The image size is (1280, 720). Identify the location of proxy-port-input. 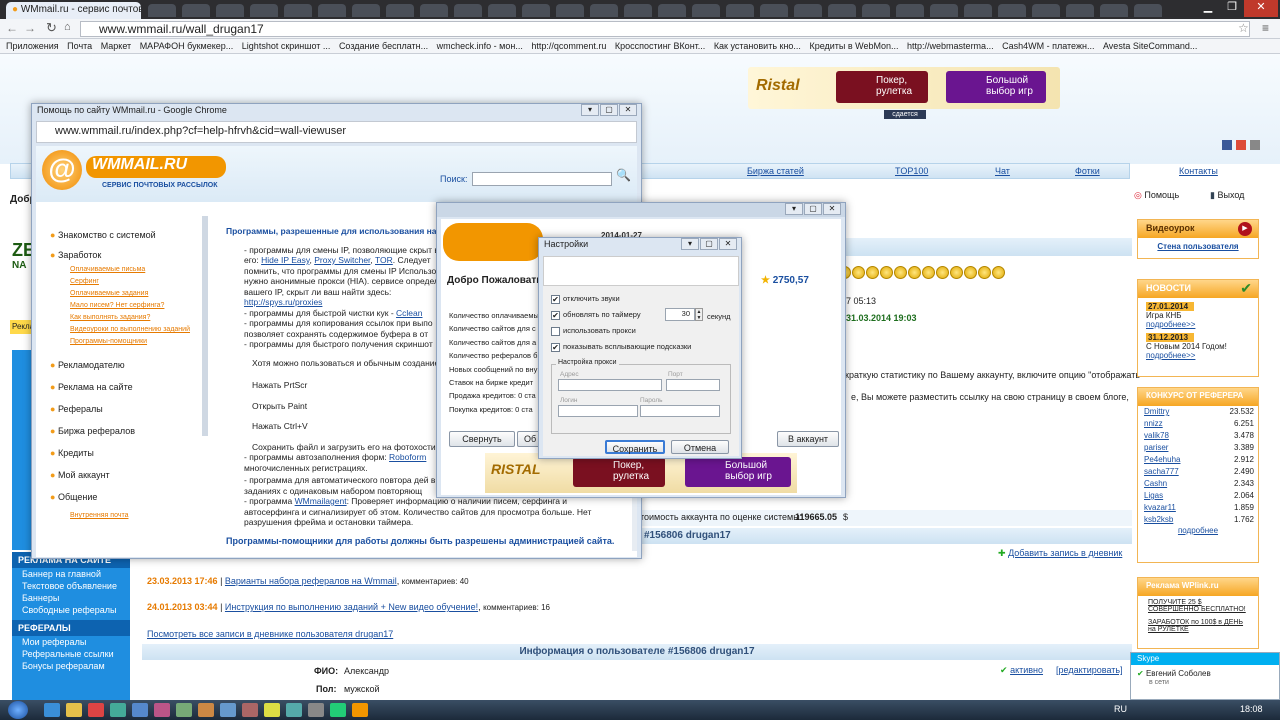
(693, 385).